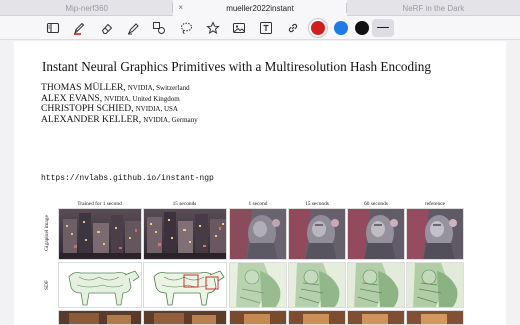 This screenshot has width=520, height=325. I want to click on figure-column-label: reference, so click(435, 204).